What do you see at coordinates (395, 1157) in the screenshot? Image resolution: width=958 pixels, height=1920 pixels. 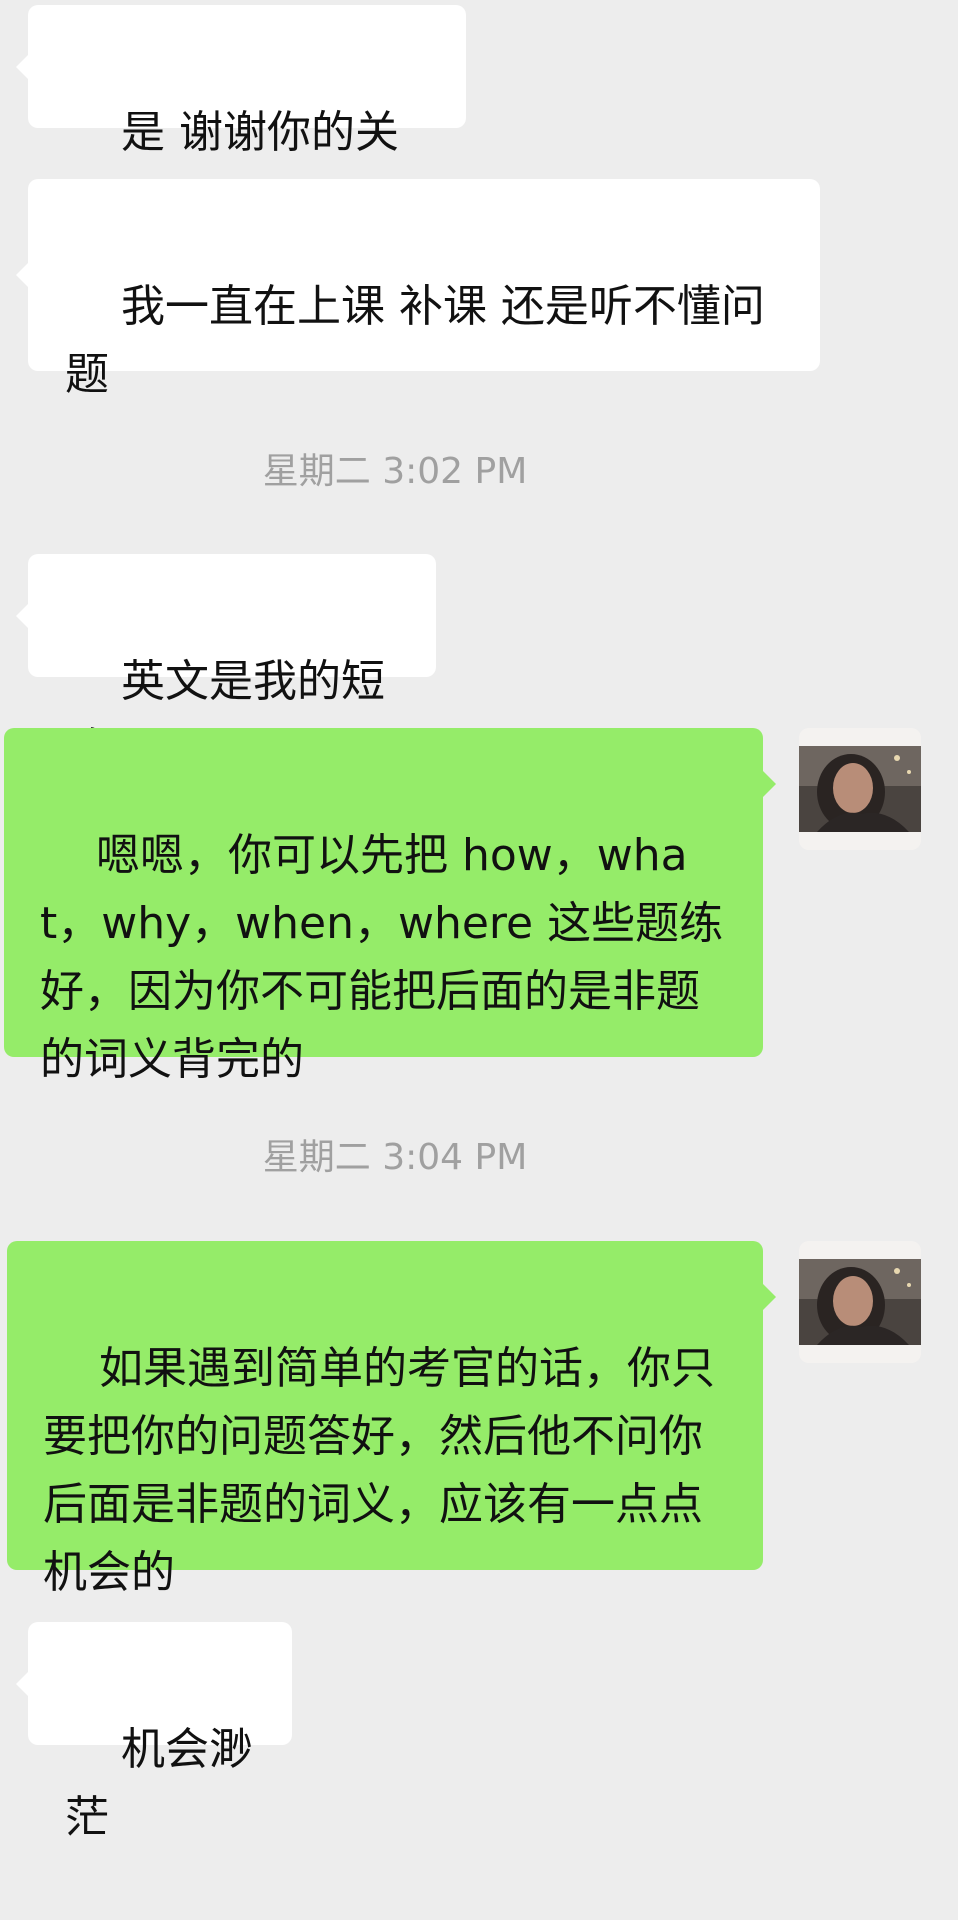 I see `timestamp: 星期二 3:04 PM` at bounding box center [395, 1157].